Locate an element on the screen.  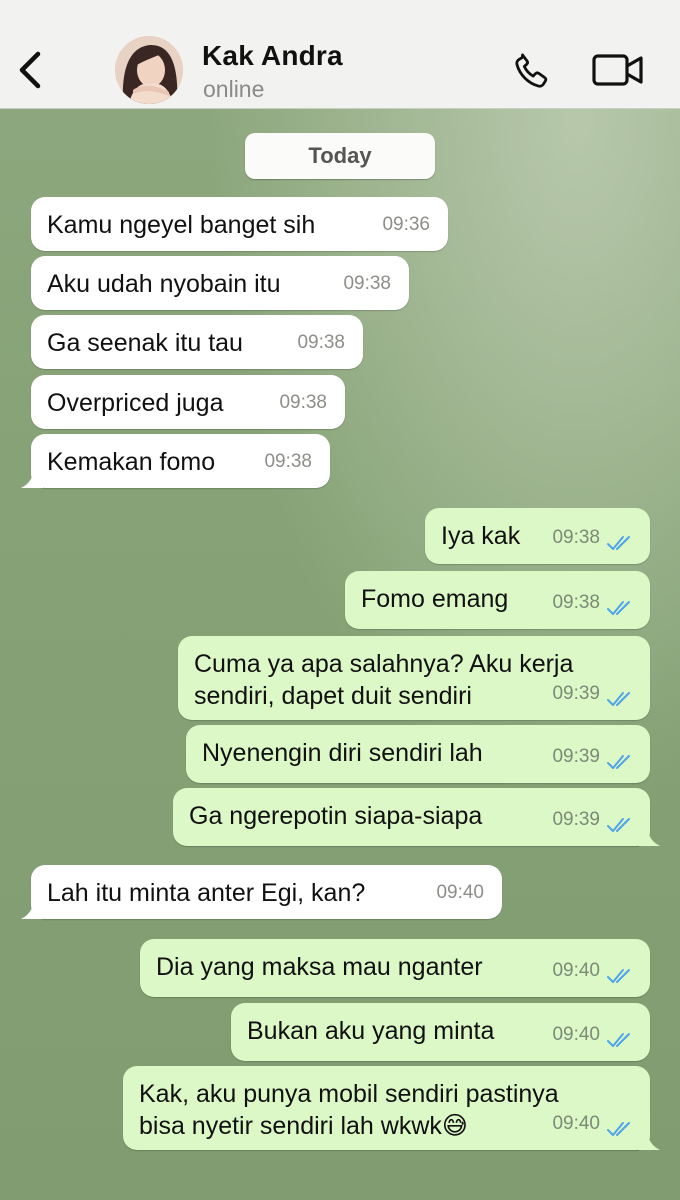
outgoing-message: Dia yang maksa mau nganter 09:40 is located at coordinates (395, 968).